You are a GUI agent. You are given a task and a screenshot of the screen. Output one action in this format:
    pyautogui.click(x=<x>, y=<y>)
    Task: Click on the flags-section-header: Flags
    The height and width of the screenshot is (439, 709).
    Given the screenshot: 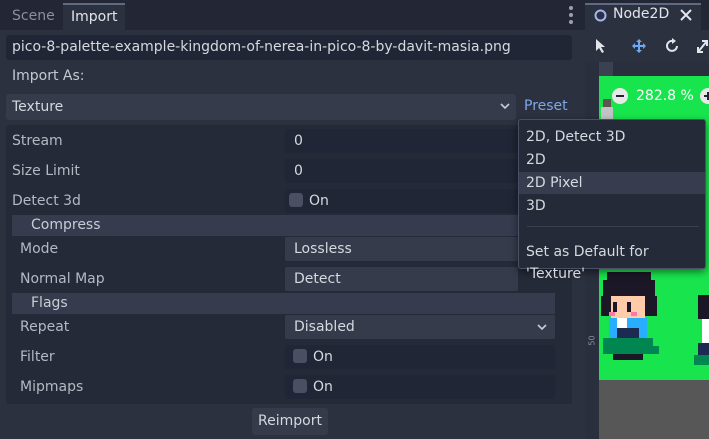 What is the action you would take?
    pyautogui.click(x=283, y=303)
    